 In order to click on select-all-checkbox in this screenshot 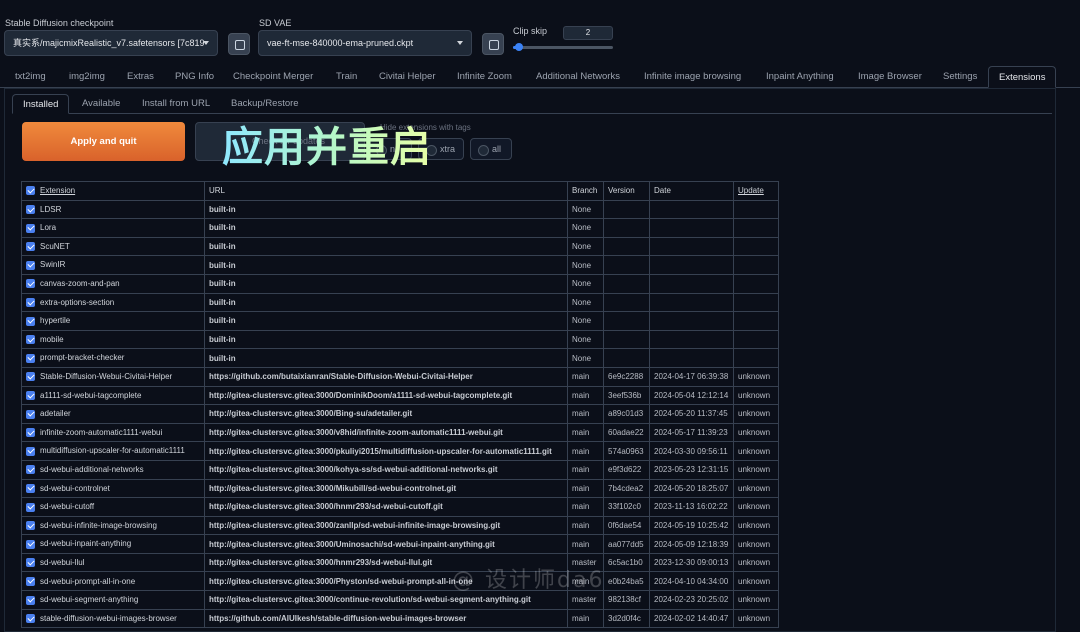, I will do `click(30, 191)`.